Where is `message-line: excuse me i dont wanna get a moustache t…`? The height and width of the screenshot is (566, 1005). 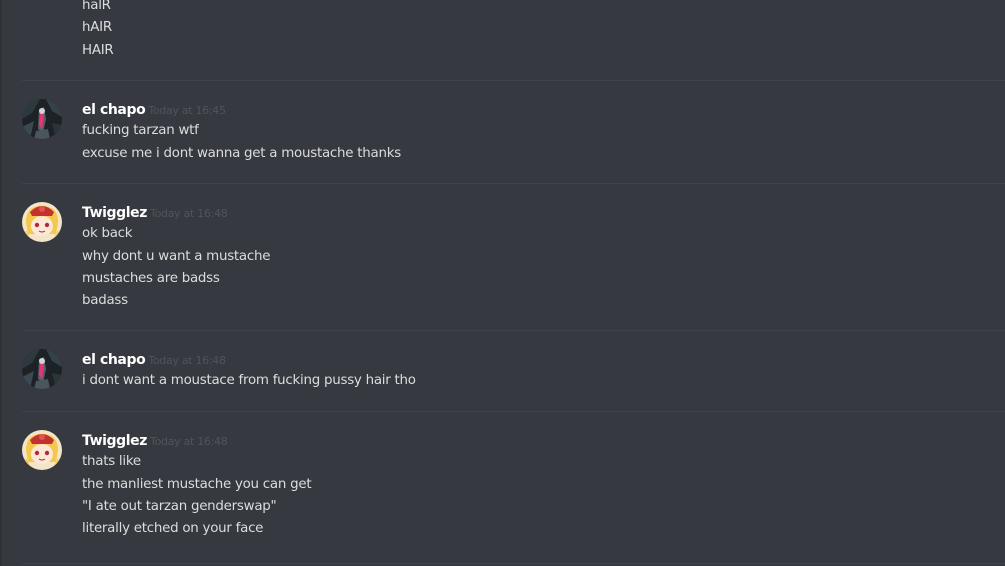
message-line: excuse me i dont wanna get a moustache t… is located at coordinates (241, 153).